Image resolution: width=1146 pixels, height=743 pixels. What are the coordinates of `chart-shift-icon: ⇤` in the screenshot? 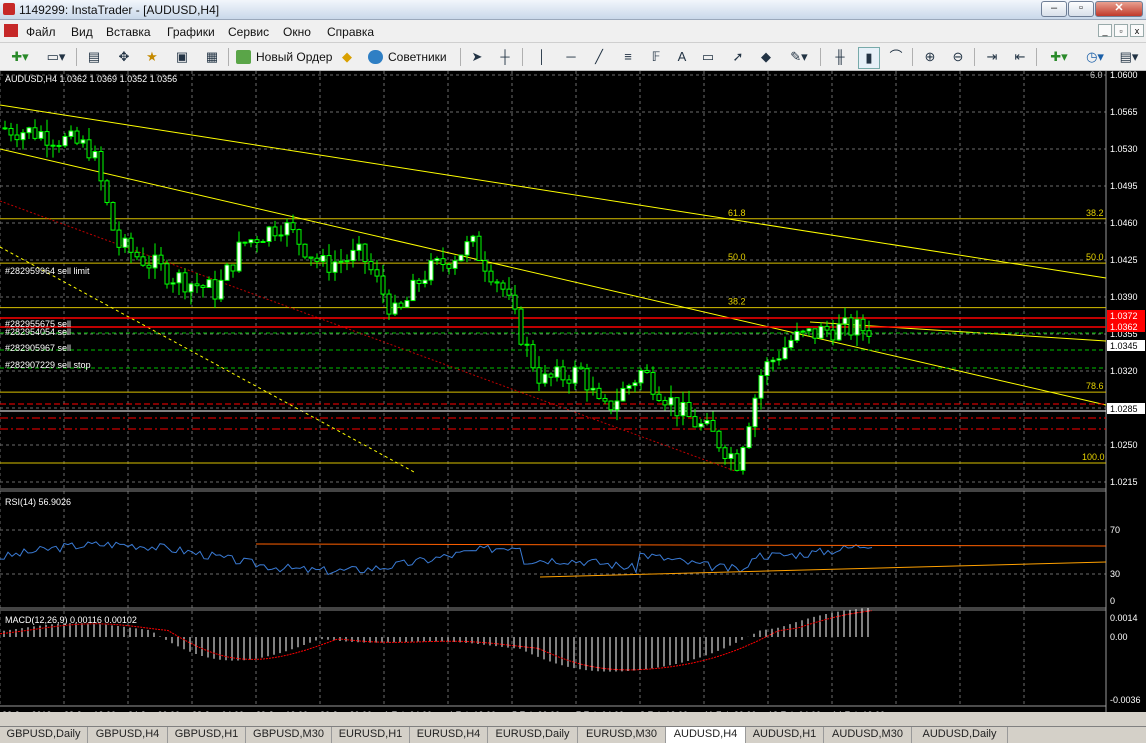 It's located at (1020, 57).